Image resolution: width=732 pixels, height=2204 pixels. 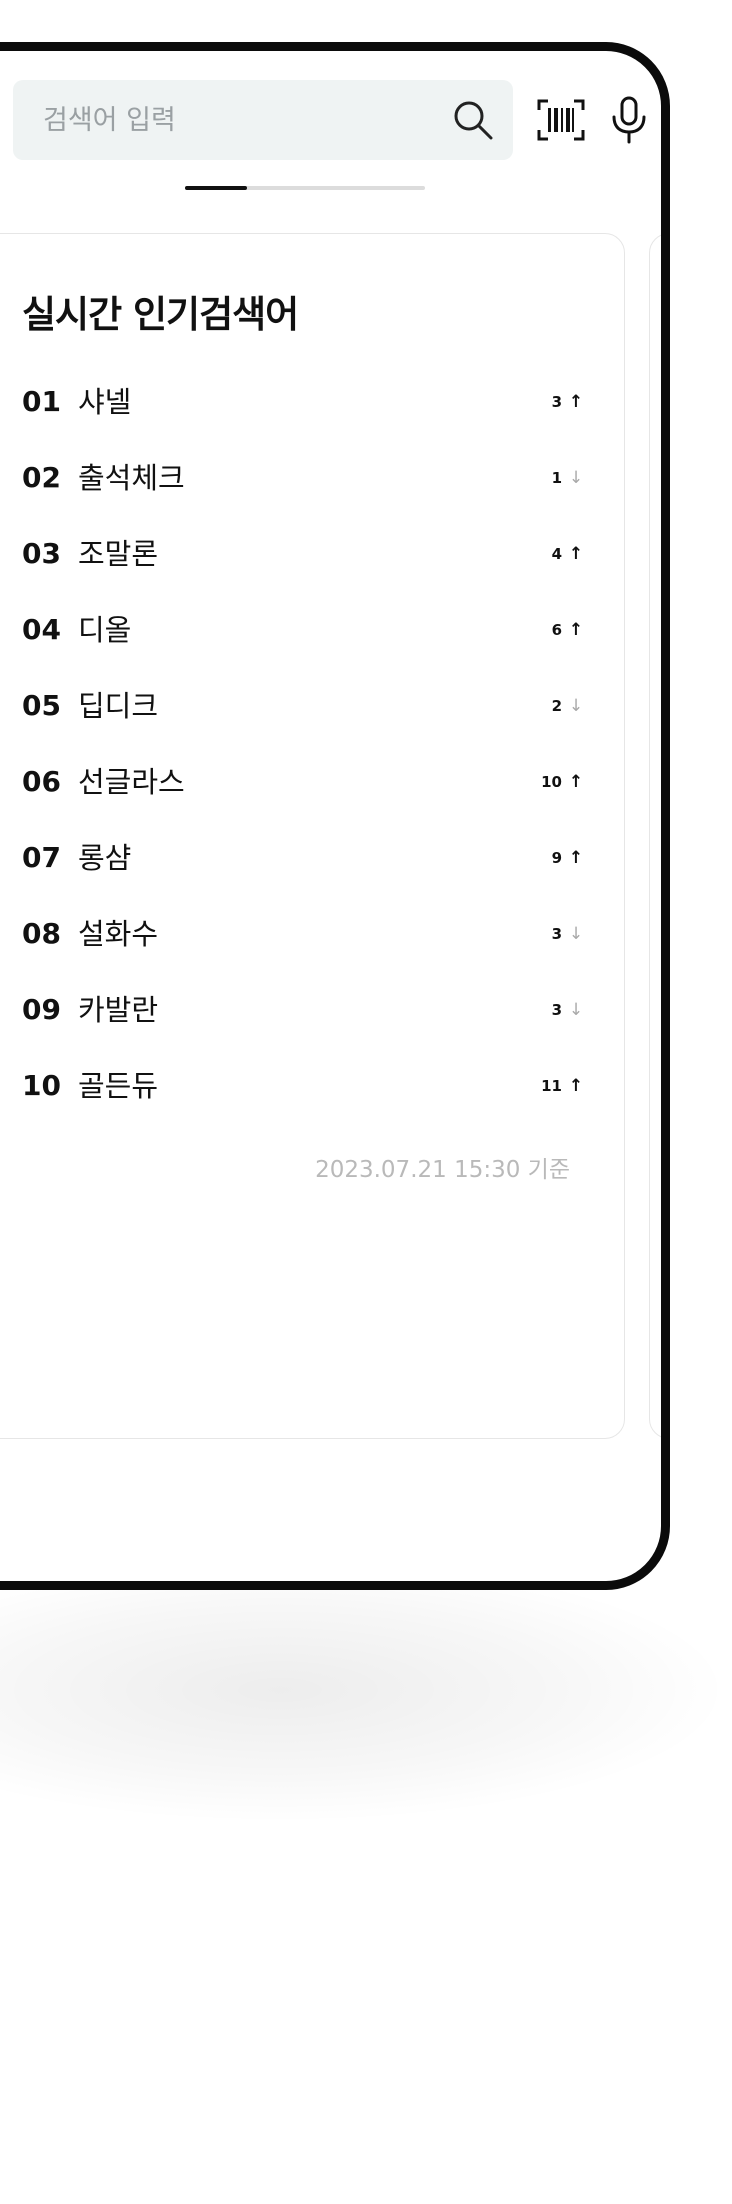 I want to click on rank-keyword: 롱샴, so click(x=104, y=858).